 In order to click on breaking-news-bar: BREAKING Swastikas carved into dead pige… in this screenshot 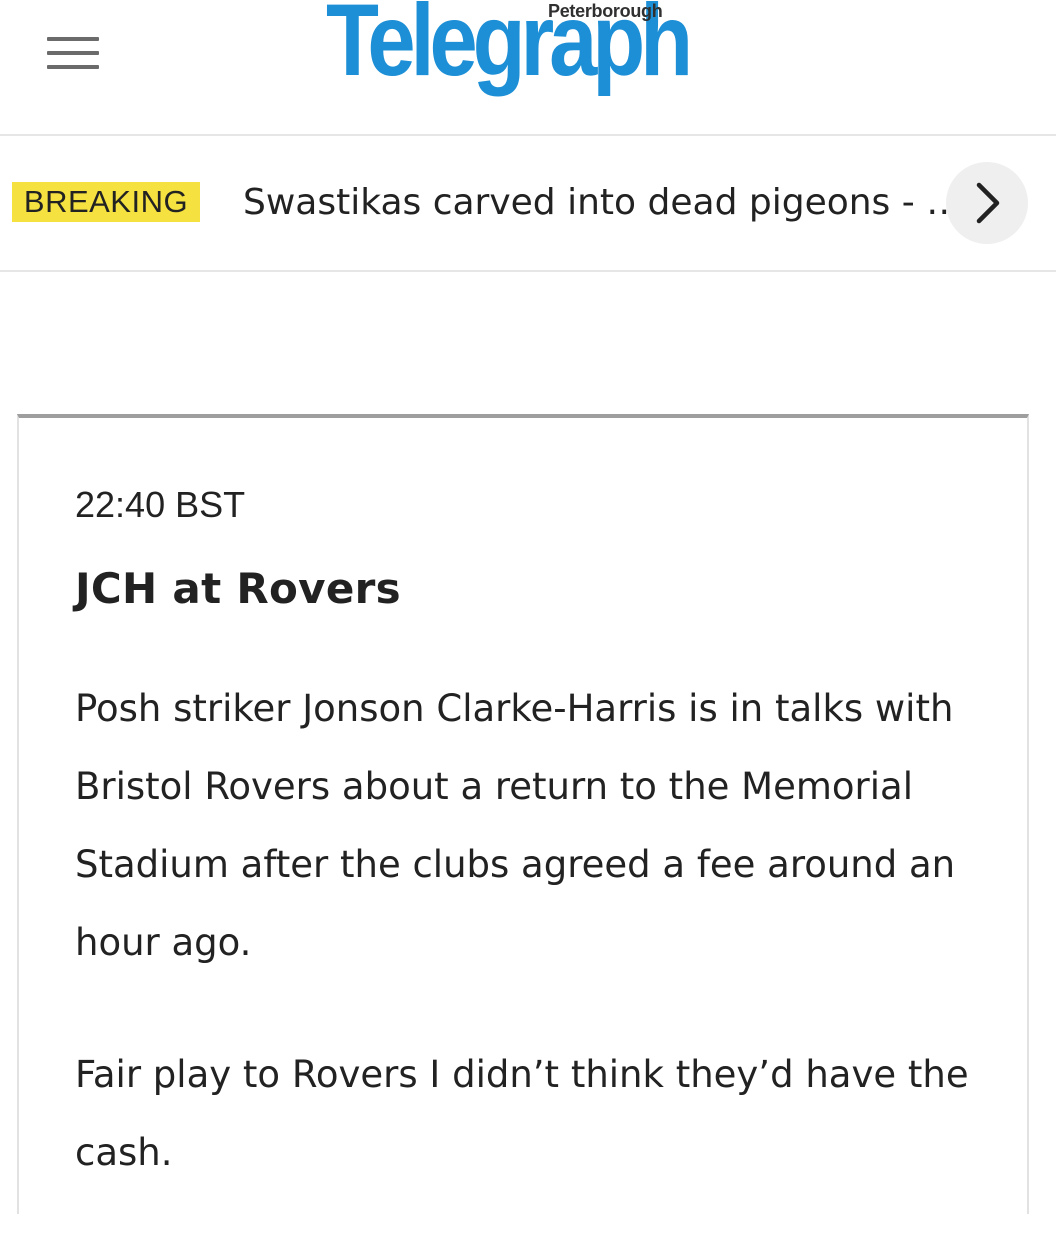, I will do `click(528, 204)`.